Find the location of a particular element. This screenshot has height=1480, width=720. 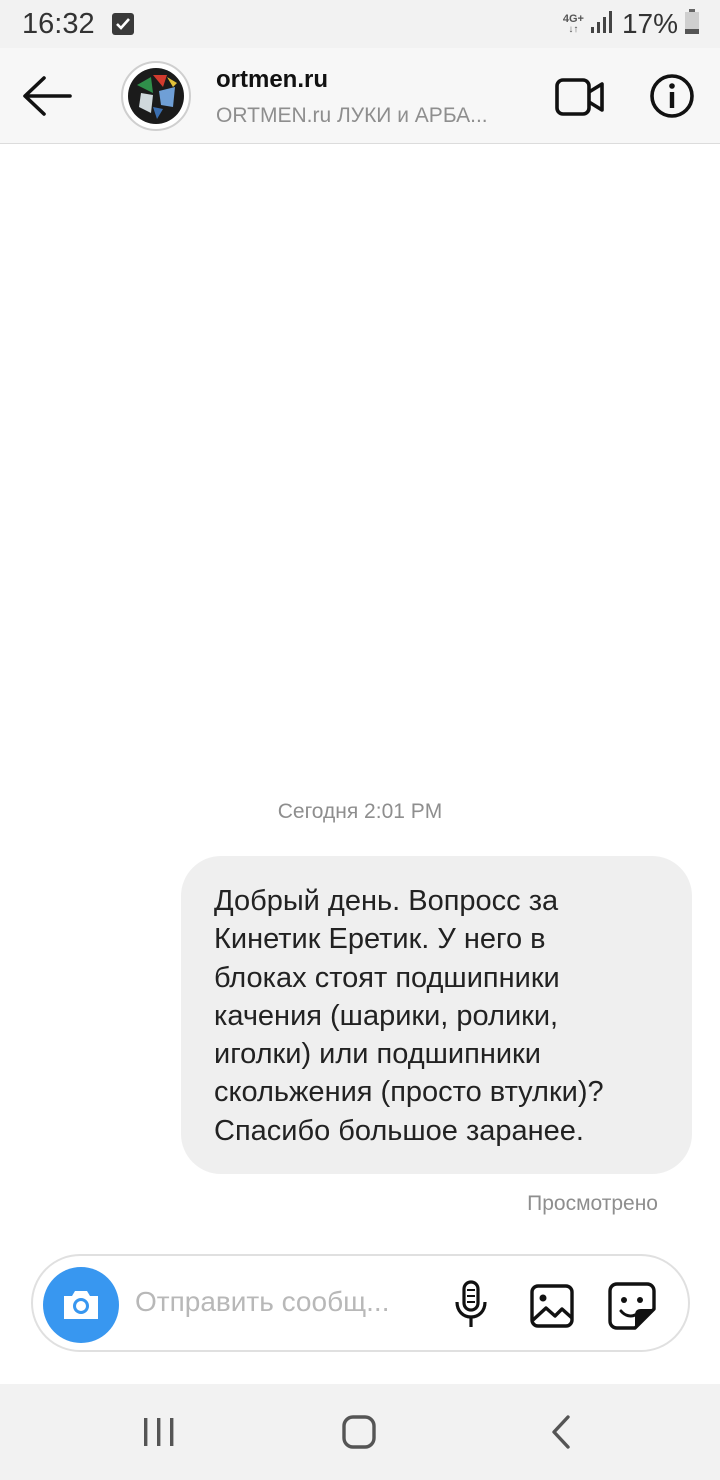

battery-percent: 17% is located at coordinates (649, 23).